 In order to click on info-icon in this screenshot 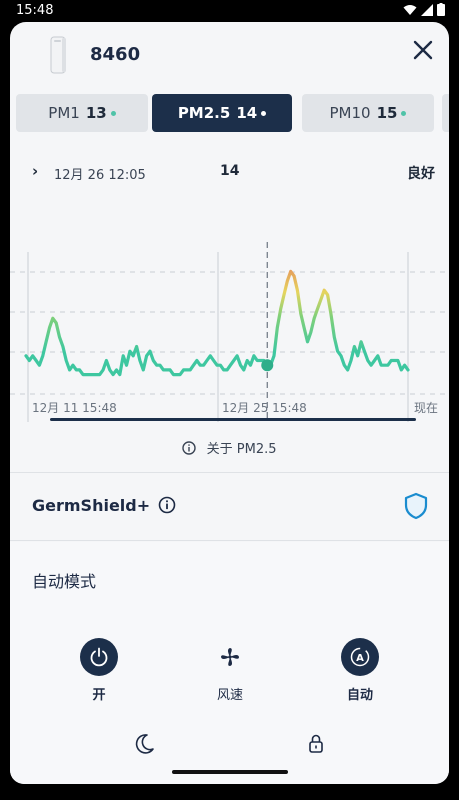, I will do `click(189, 448)`.